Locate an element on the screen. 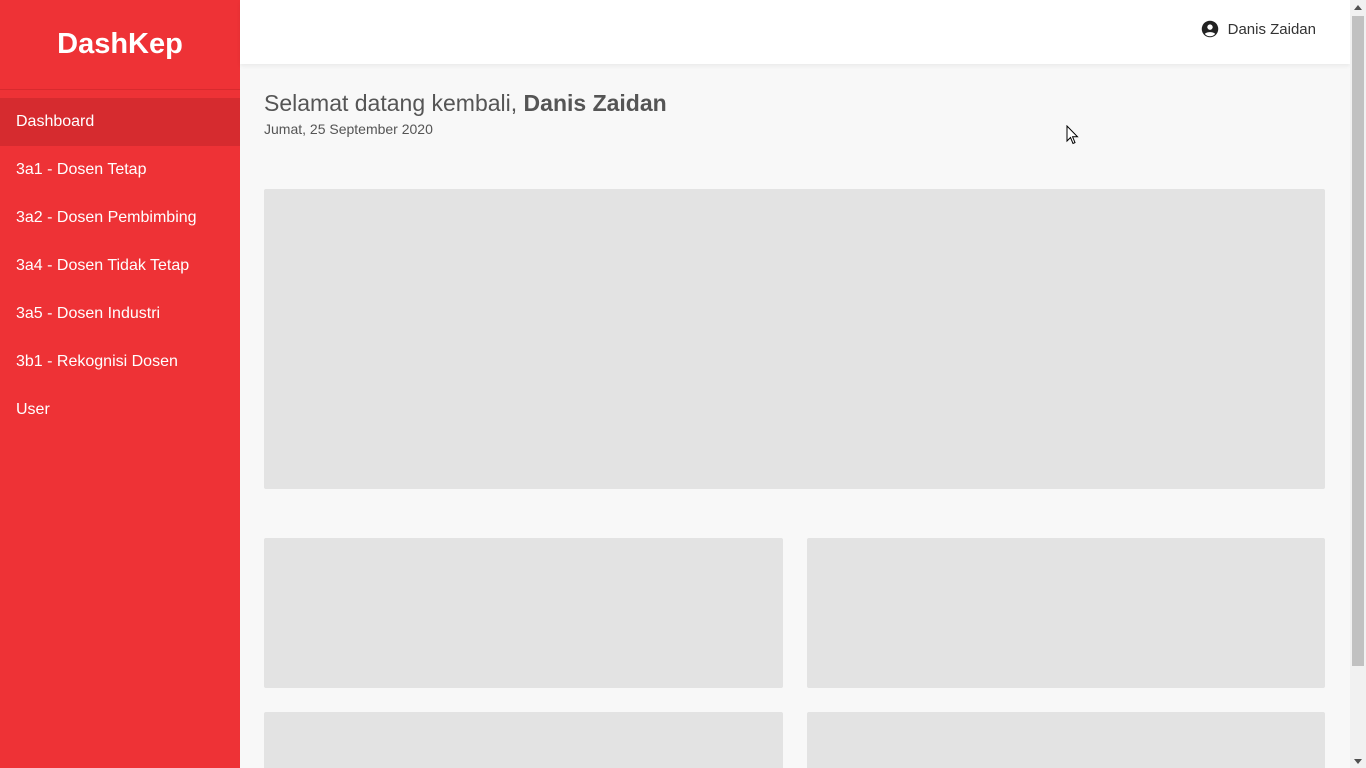 The height and width of the screenshot is (768, 1366). vertical-scrollbar is located at coordinates (1358, 384).